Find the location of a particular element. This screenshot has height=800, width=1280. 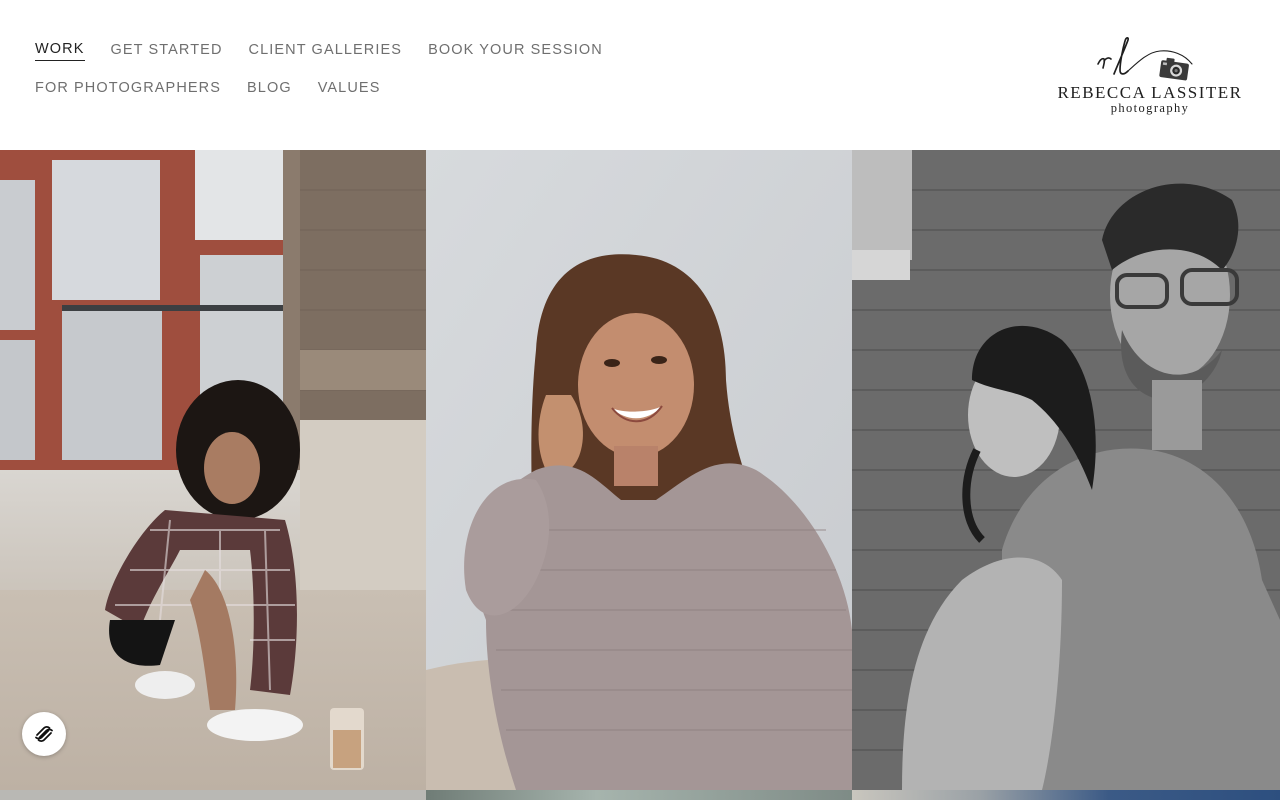

site-logo: REBECCA LASSITER photography is located at coordinates (1150, 77).